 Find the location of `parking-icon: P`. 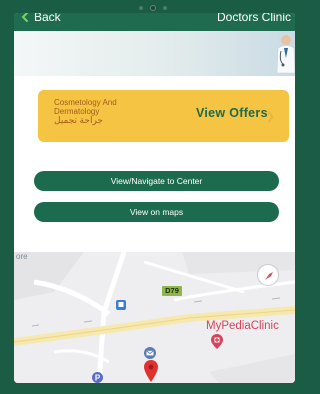

parking-icon: P is located at coordinates (97, 377).